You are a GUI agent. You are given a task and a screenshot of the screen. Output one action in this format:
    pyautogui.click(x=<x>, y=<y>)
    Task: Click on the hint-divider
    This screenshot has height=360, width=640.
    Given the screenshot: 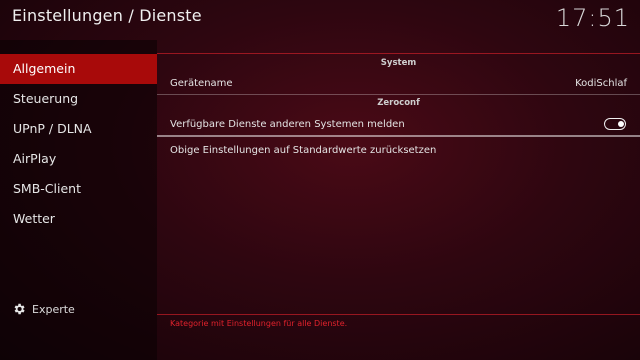 What is the action you would take?
    pyautogui.click(x=398, y=314)
    